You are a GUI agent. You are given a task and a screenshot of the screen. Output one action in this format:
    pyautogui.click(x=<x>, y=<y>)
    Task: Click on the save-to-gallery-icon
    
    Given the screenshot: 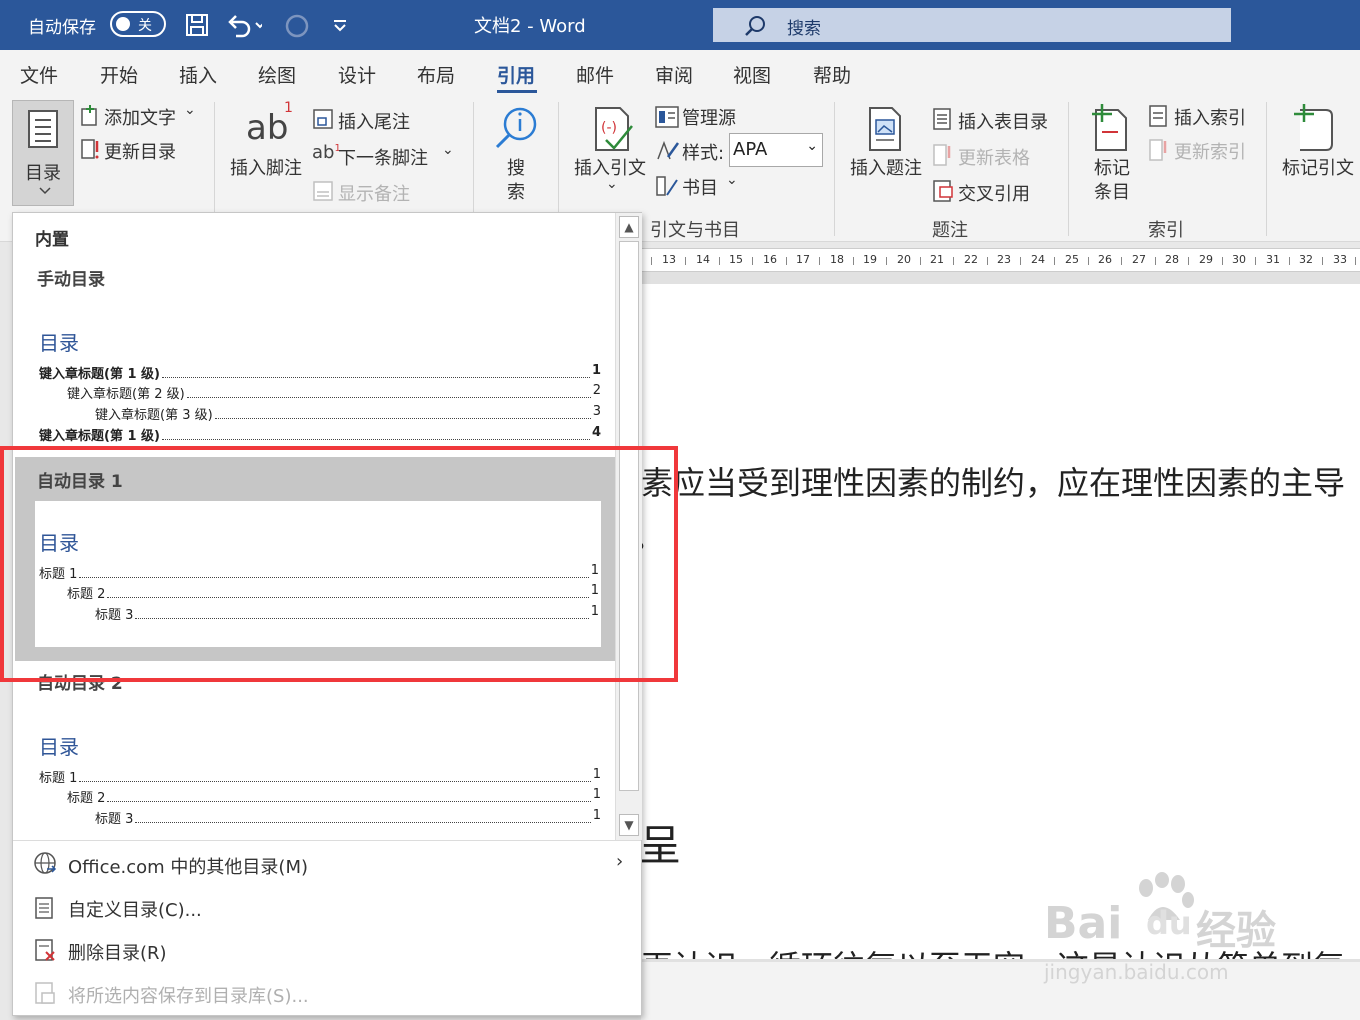 What is the action you would take?
    pyautogui.click(x=45, y=993)
    